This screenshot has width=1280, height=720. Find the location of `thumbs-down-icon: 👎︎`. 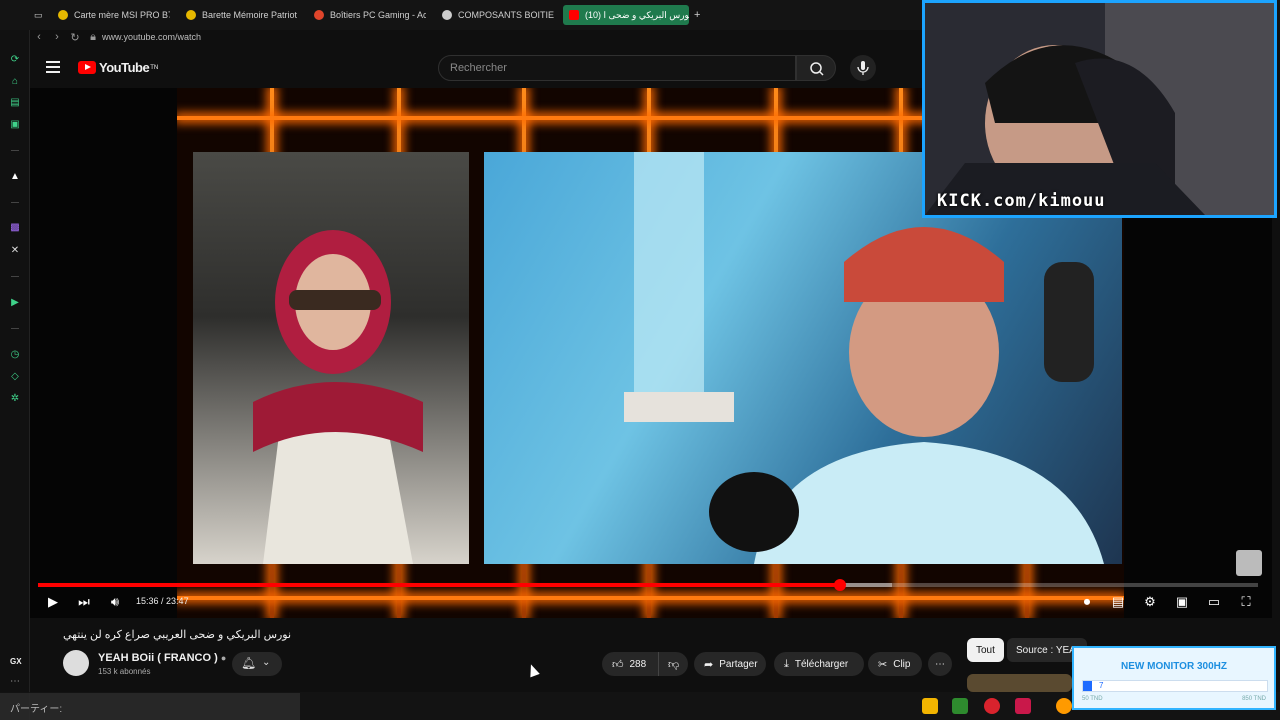

thumbs-down-icon: 👎︎ is located at coordinates (674, 664).